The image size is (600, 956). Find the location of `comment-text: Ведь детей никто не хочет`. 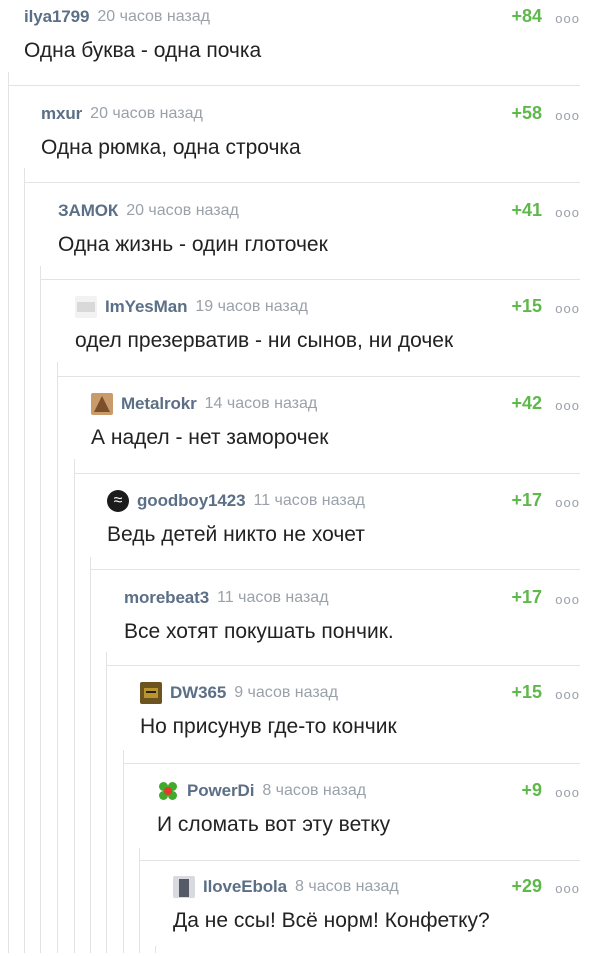

comment-text: Ведь детей никто не хочет is located at coordinates (236, 534).